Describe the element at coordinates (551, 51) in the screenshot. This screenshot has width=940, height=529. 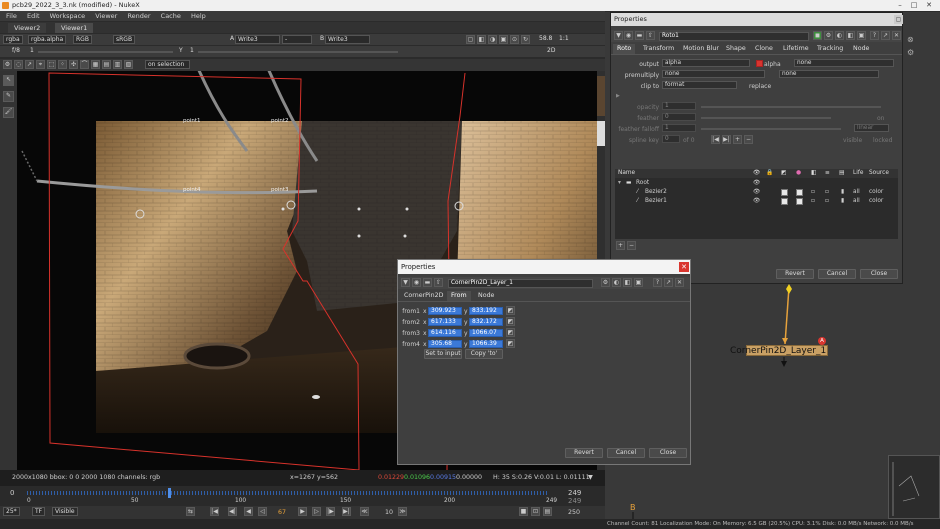
I see `viewer-mode-dropdown: 2D` at that location.